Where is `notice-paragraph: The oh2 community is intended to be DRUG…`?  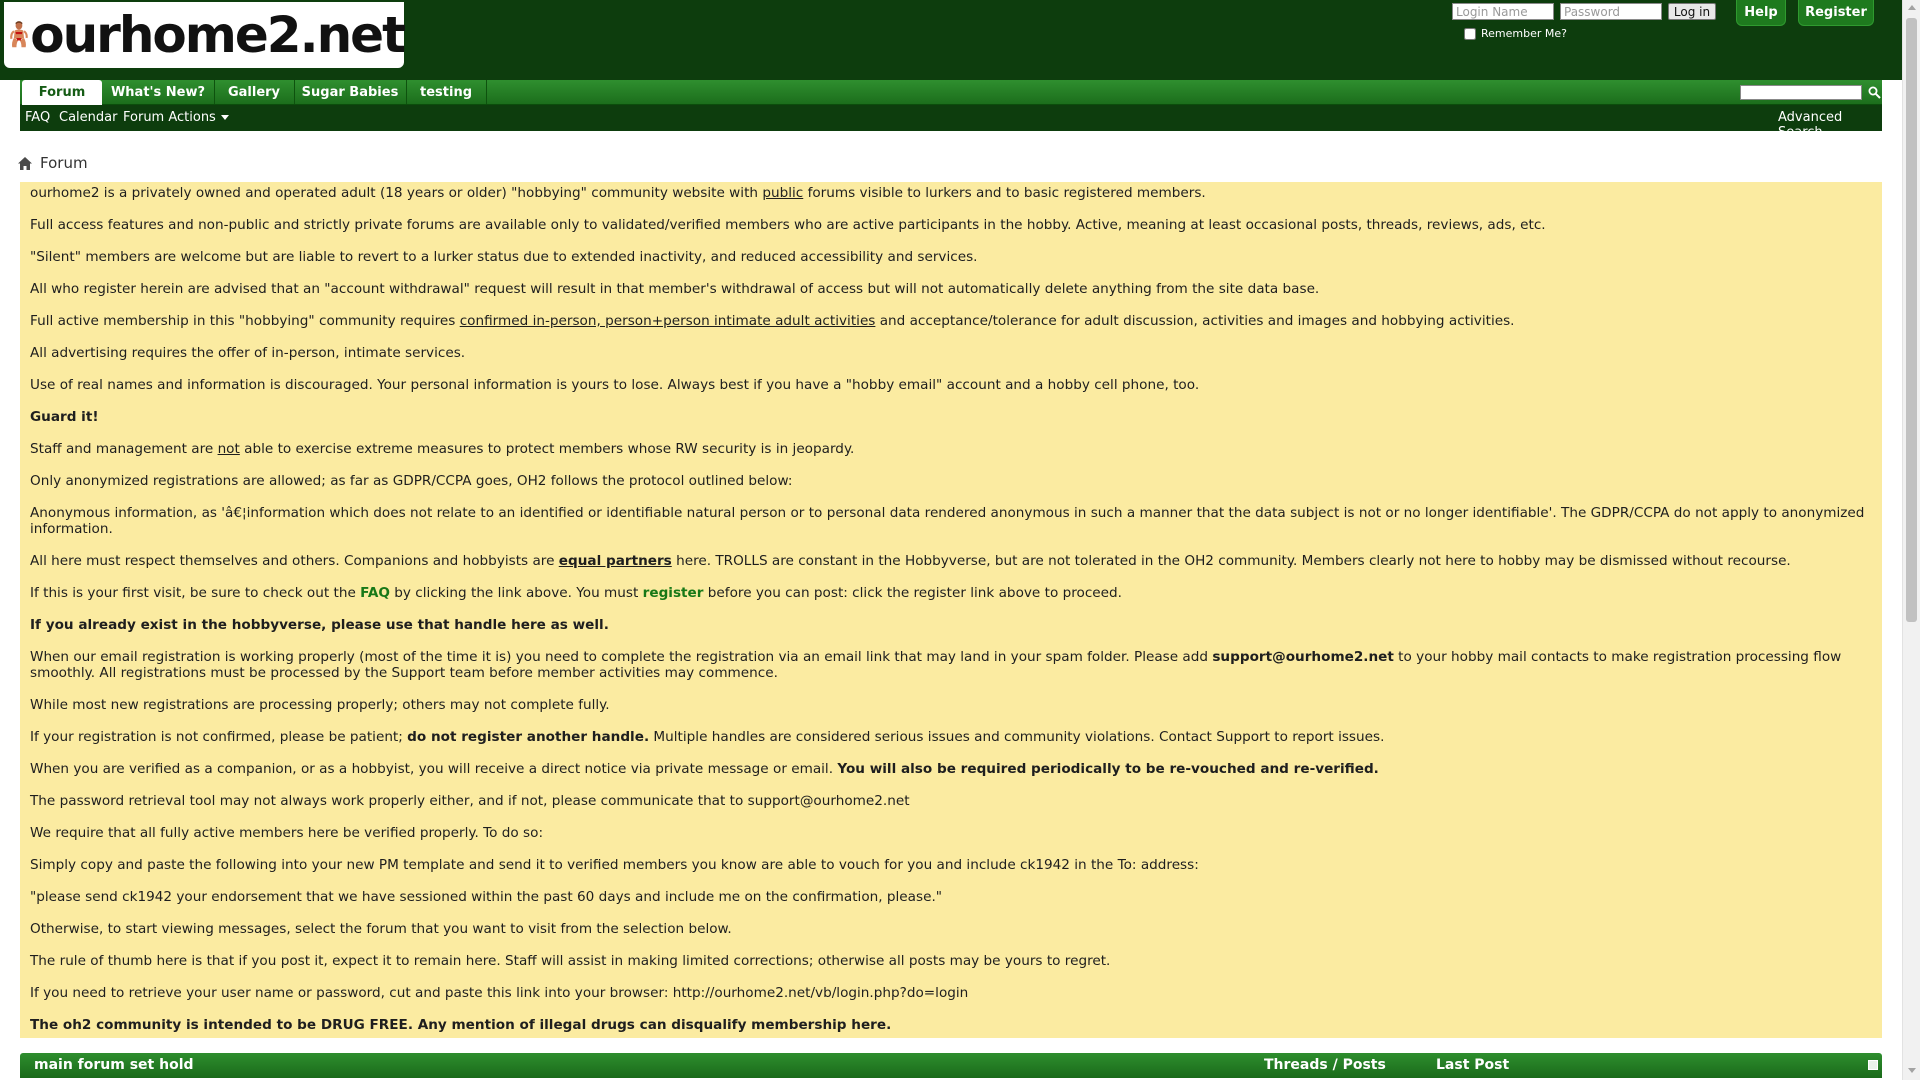
notice-paragraph: The oh2 community is intended to be DRUG… is located at coordinates (461, 1025).